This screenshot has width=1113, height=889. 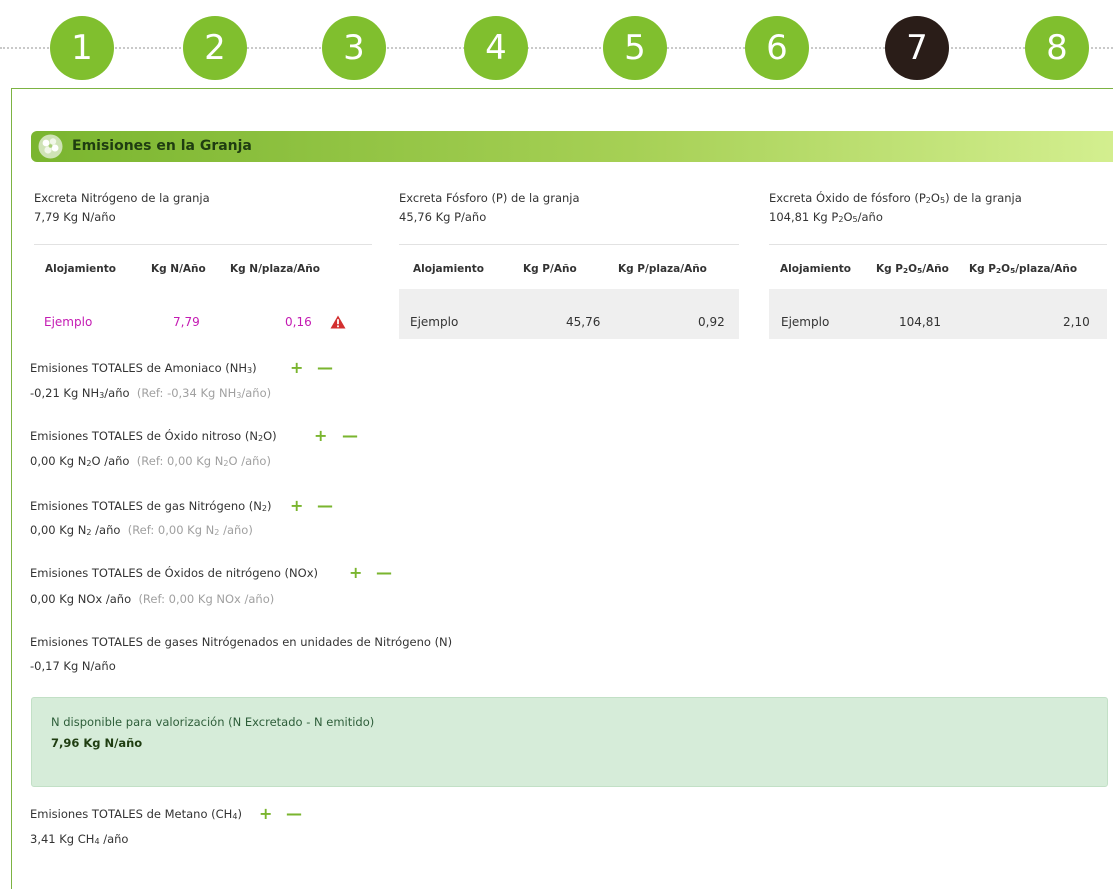 What do you see at coordinates (325, 506) in the screenshot?
I see `collapse-n2-button: —` at bounding box center [325, 506].